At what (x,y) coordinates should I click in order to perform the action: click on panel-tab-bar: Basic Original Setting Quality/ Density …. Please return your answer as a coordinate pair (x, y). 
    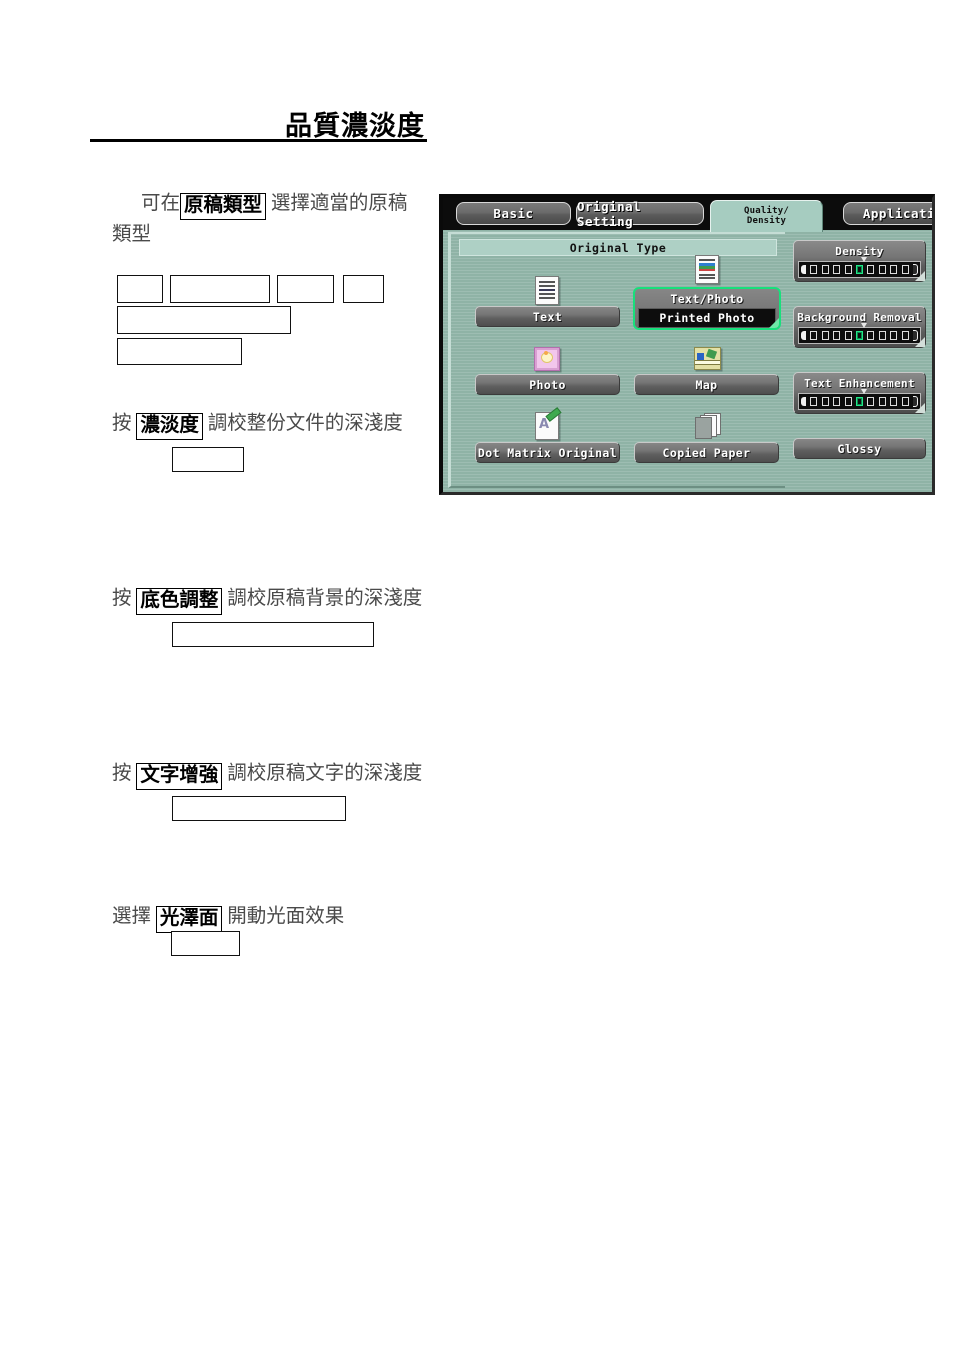
    Looking at the image, I should click on (687, 215).